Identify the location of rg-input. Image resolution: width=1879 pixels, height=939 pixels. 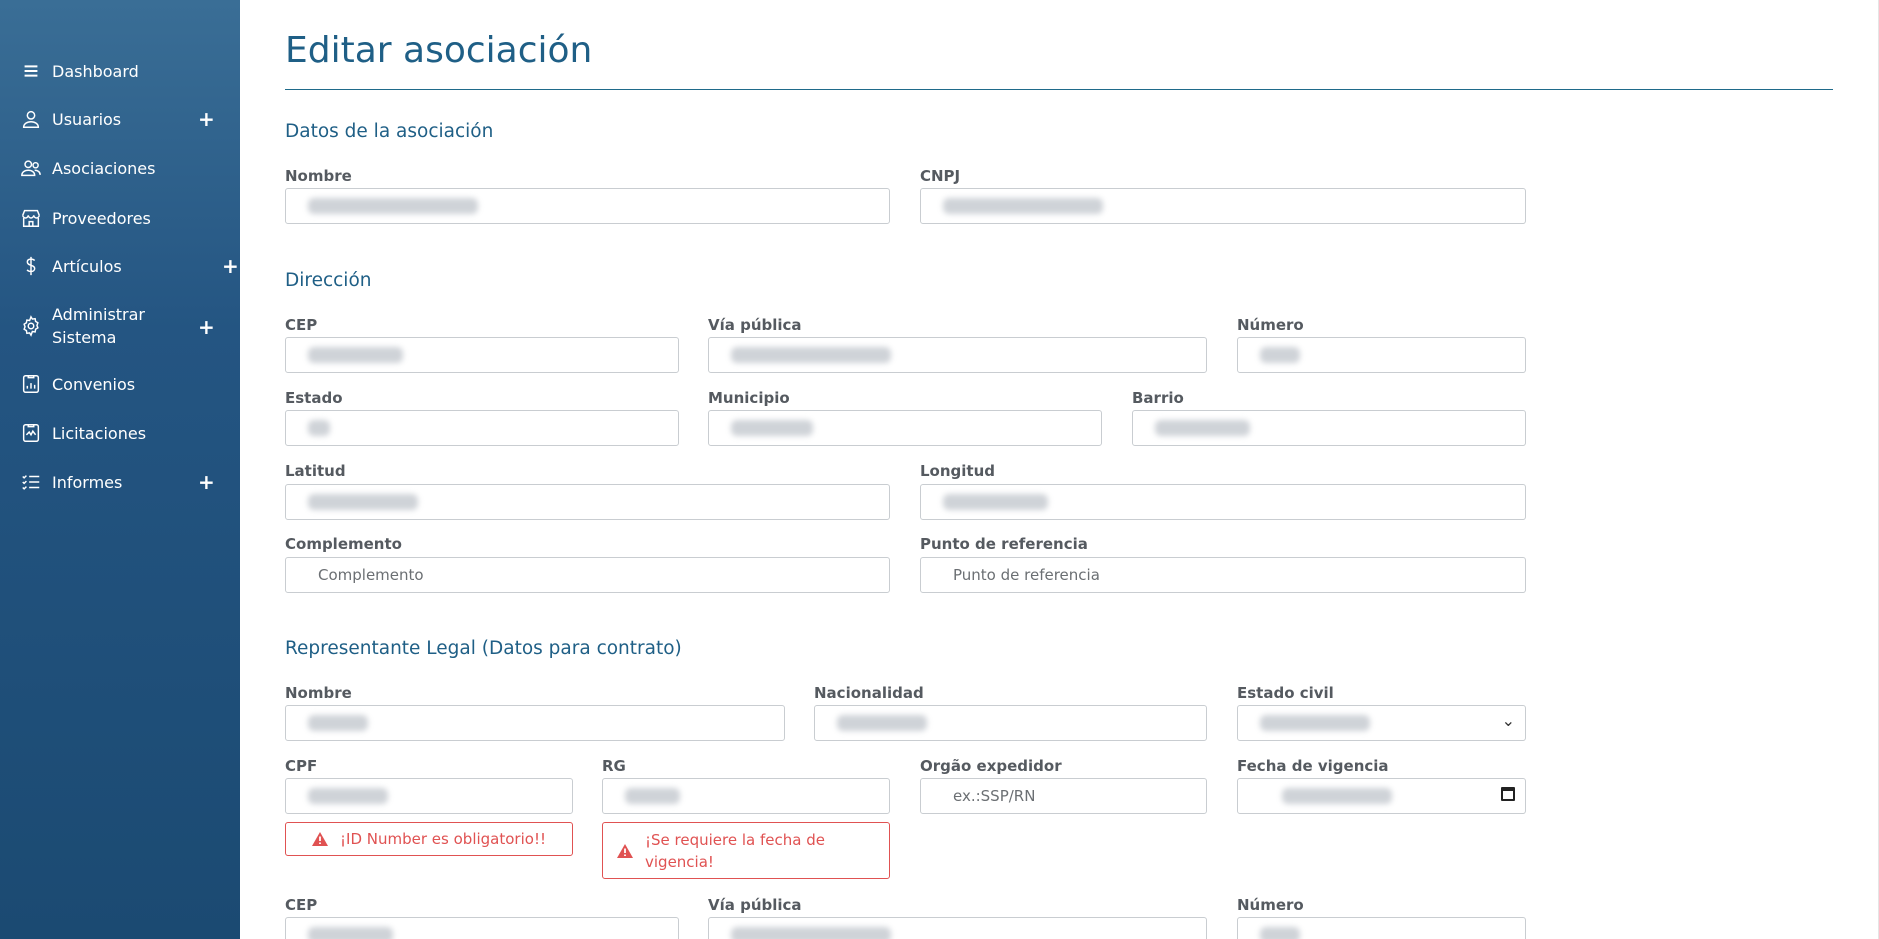
(746, 796).